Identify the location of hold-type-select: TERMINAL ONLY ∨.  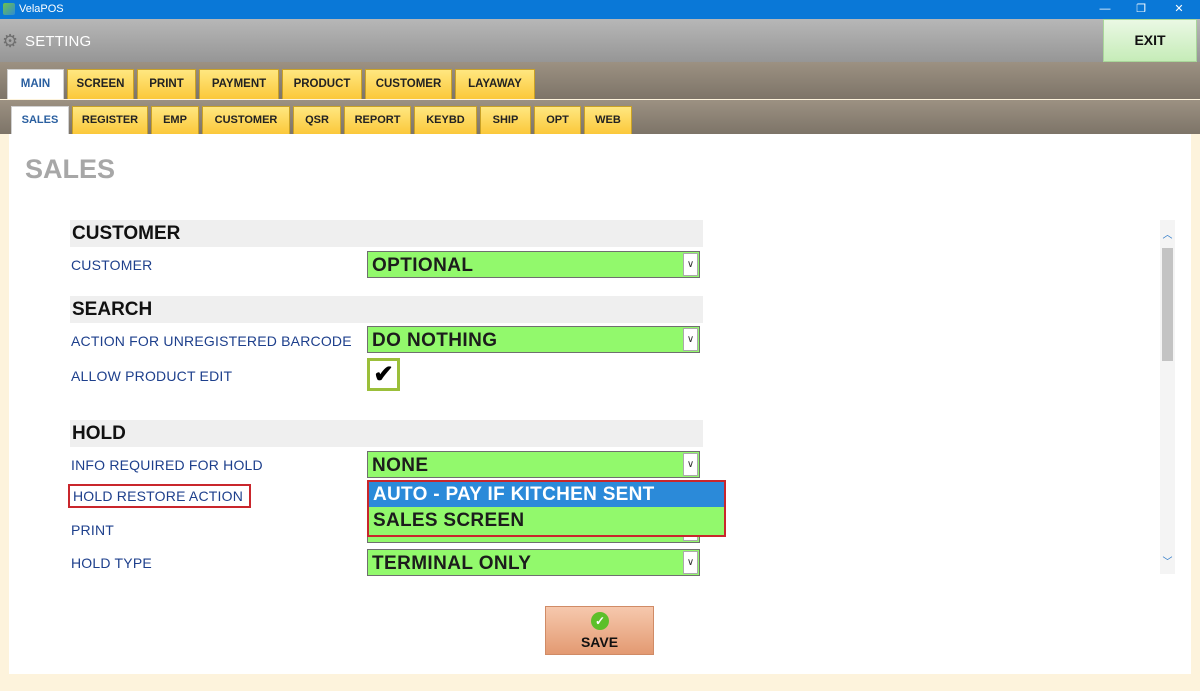
(533, 562).